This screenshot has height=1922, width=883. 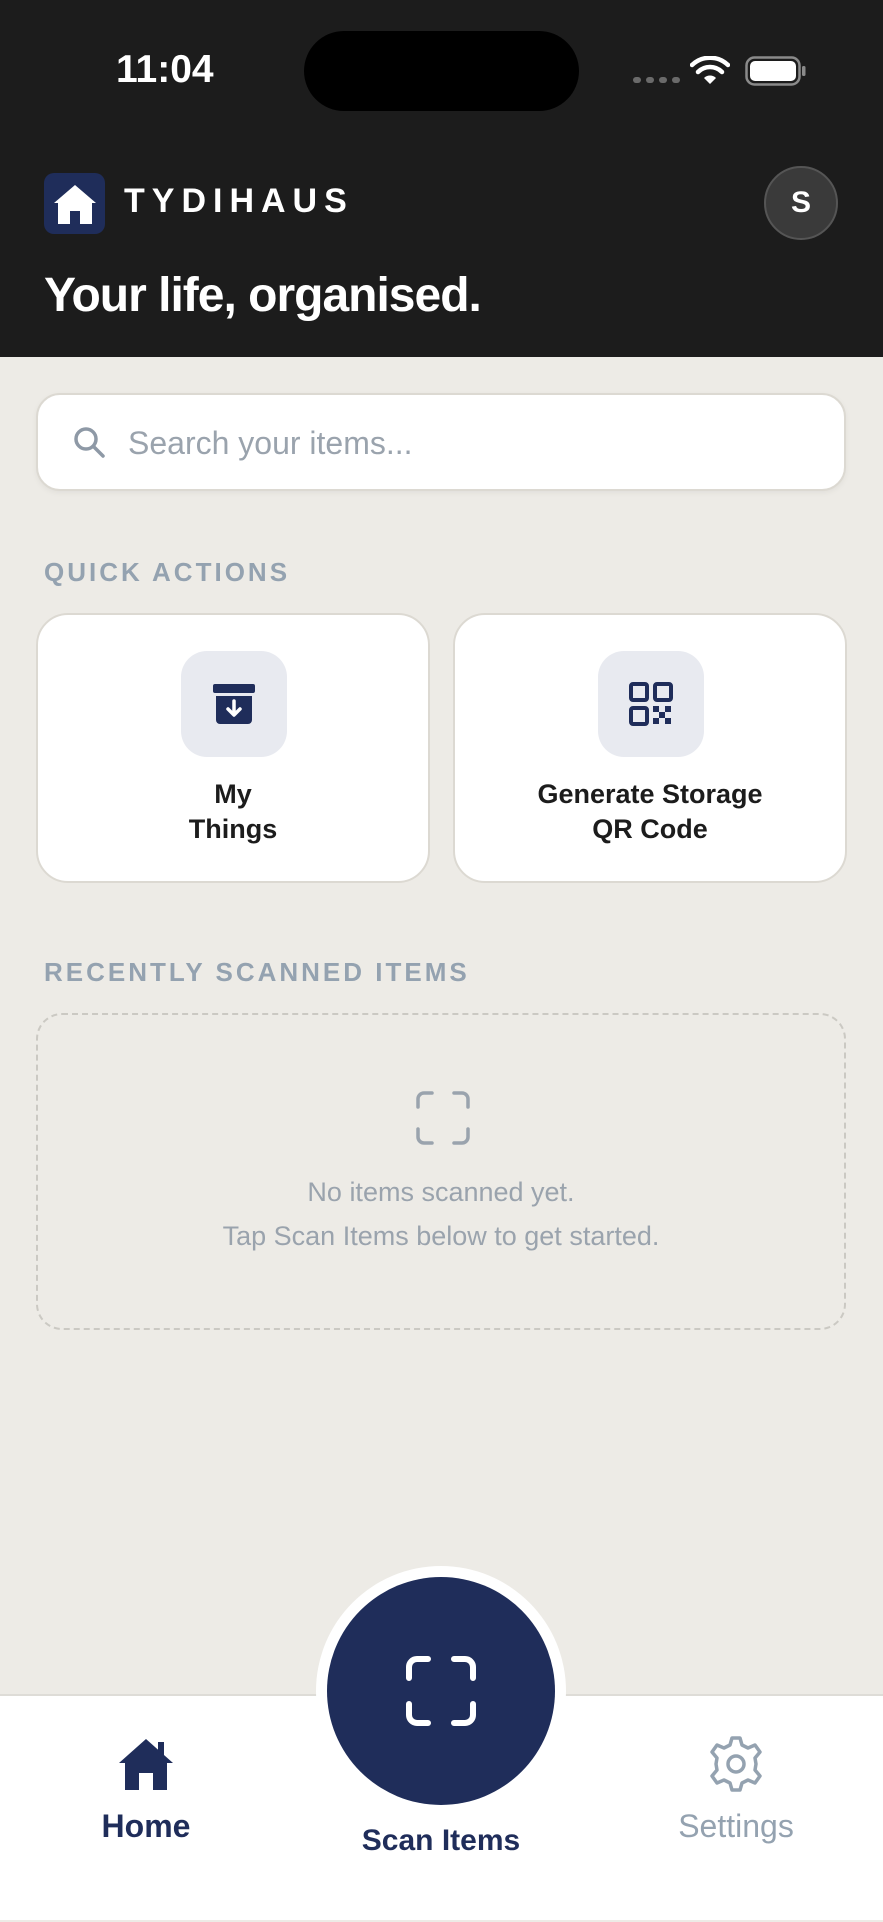 I want to click on qr-code-icon, so click(x=651, y=704).